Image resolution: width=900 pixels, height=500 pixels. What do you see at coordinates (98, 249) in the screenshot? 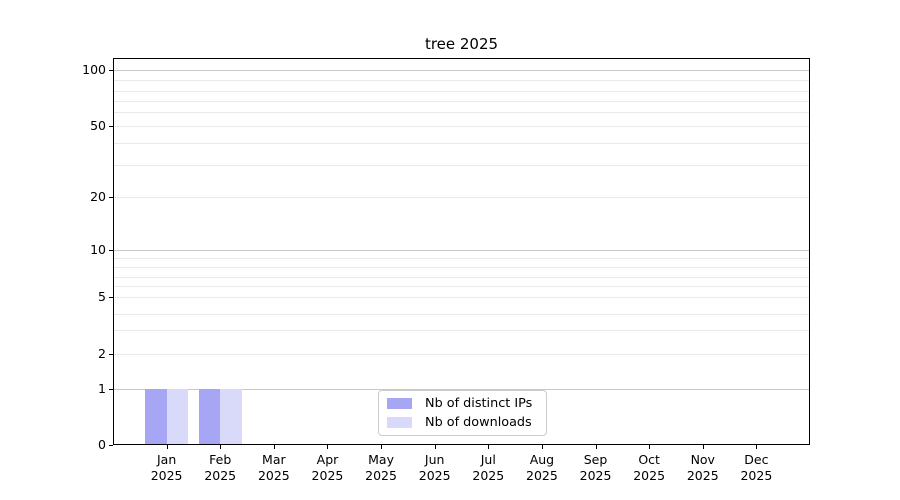
I see `y-tick-label: 10` at bounding box center [98, 249].